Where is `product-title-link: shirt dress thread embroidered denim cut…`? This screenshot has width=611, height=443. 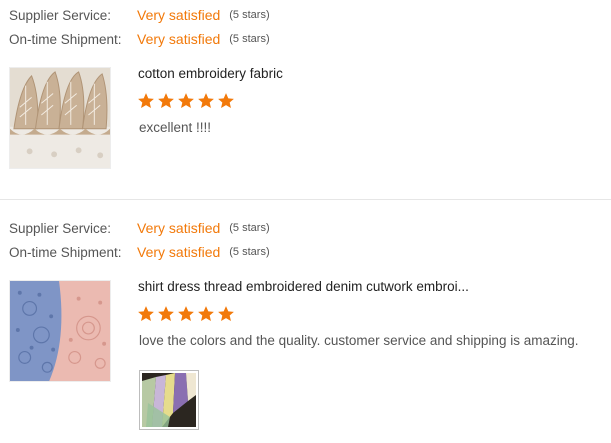
product-title-link: shirt dress thread embroidered denim cut… is located at coordinates (303, 286).